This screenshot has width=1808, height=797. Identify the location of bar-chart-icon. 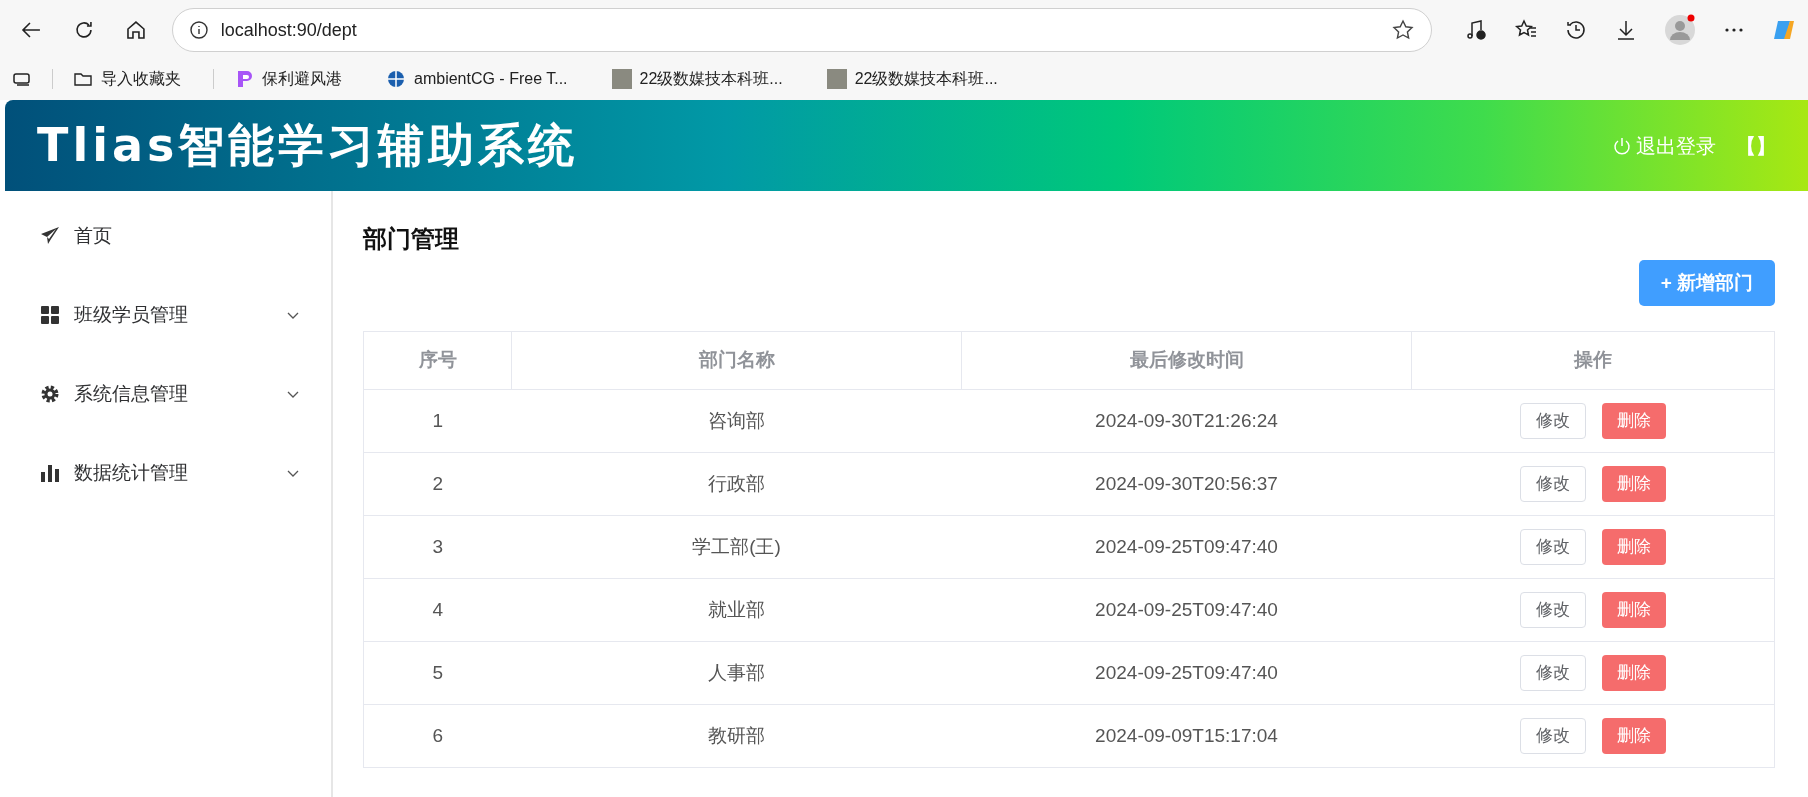
(50, 473).